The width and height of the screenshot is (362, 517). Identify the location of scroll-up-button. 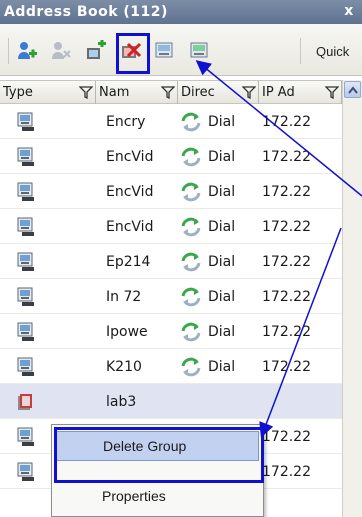
(352, 89).